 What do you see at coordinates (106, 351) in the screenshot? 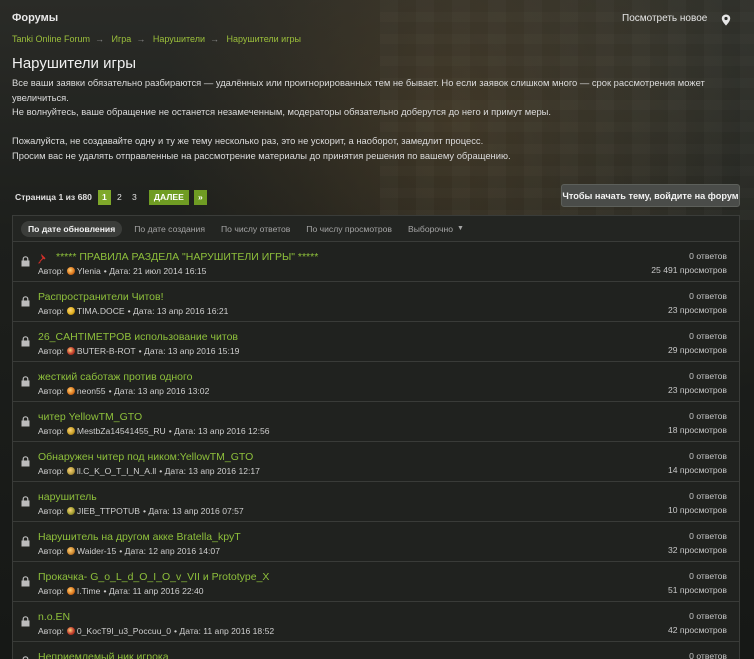
I see `author-link: BUTER-B-ROT` at bounding box center [106, 351].